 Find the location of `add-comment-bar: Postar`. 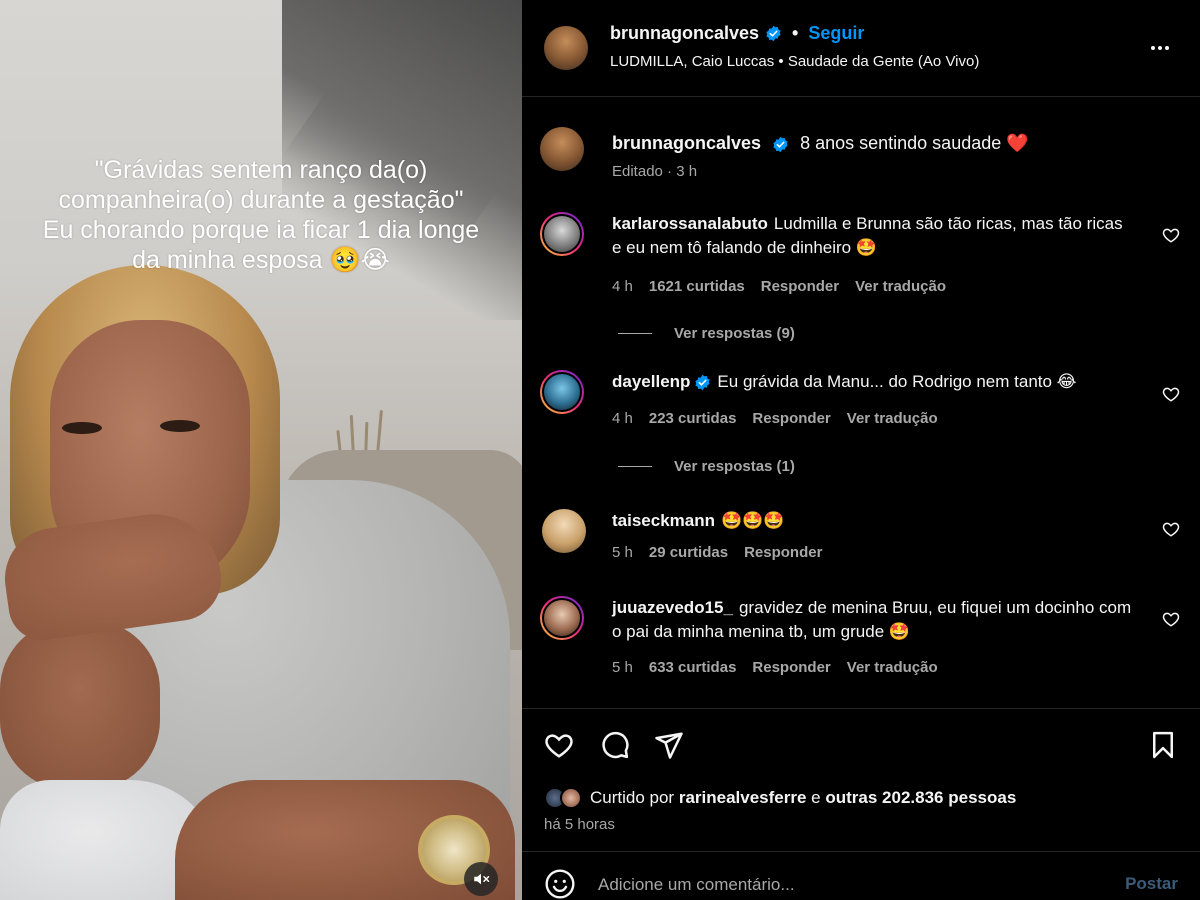

add-comment-bar: Postar is located at coordinates (861, 875).